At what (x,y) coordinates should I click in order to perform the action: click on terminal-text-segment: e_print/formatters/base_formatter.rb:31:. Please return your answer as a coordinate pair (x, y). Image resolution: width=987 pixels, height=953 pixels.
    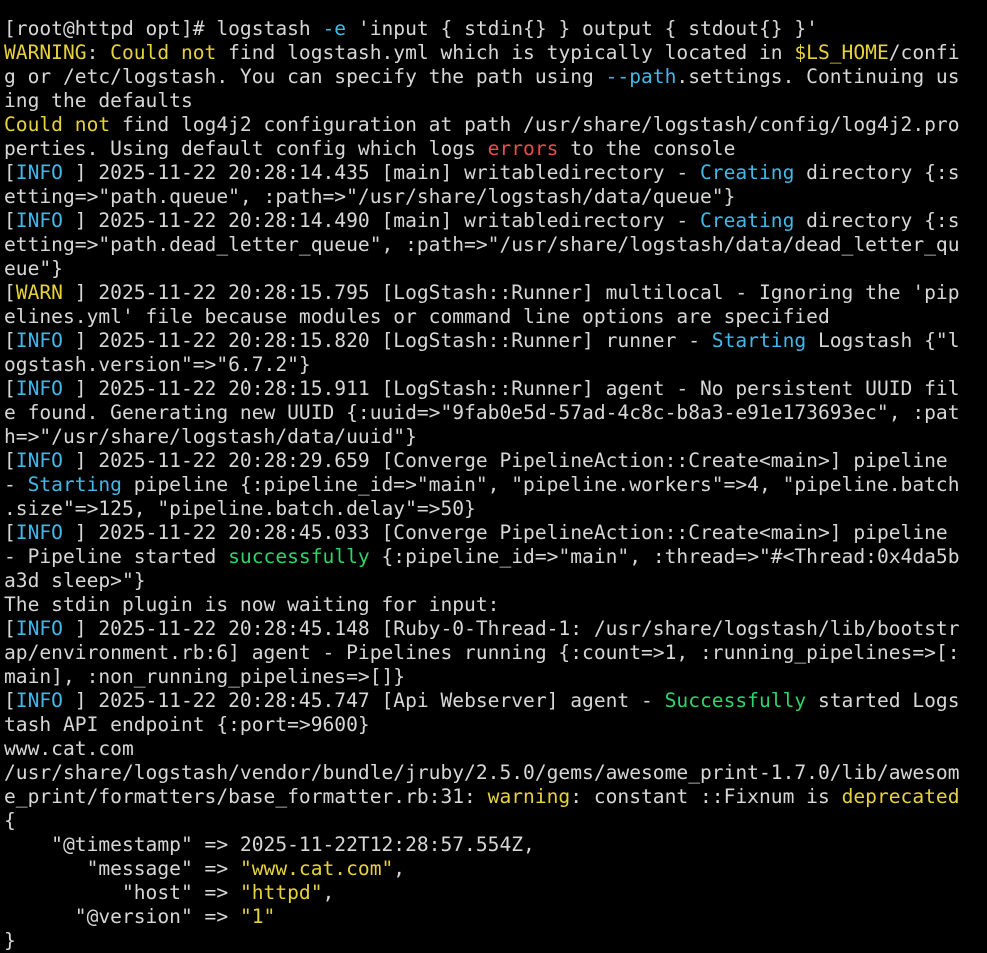
    Looking at the image, I should click on (246, 796).